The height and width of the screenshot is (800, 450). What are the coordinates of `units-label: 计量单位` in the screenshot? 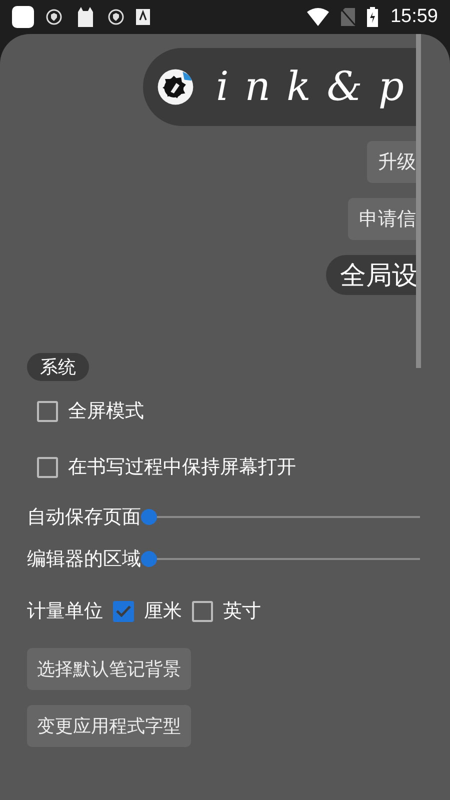 It's located at (65, 611).